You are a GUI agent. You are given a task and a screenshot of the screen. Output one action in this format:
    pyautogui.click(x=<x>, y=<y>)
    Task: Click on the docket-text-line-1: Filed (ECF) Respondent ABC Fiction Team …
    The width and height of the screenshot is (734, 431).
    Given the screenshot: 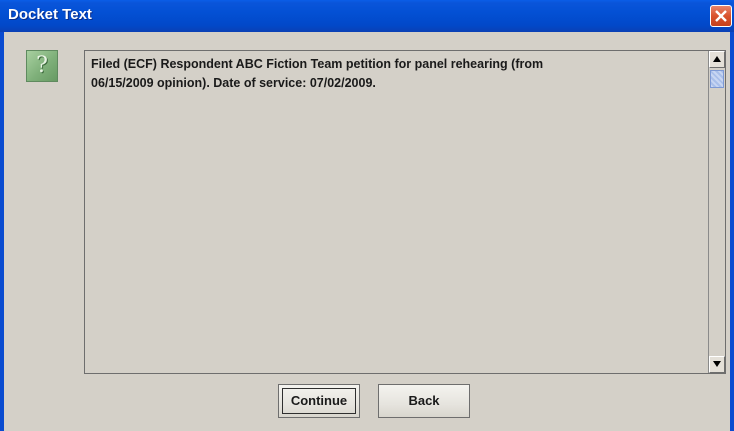 What is the action you would take?
    pyautogui.click(x=317, y=64)
    